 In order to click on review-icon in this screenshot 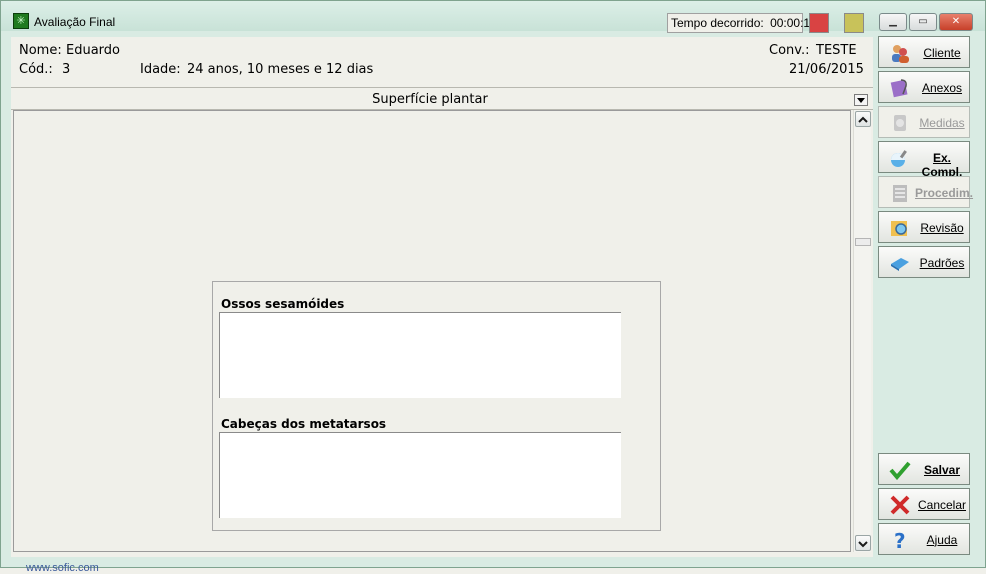, I will do `click(899, 228)`.